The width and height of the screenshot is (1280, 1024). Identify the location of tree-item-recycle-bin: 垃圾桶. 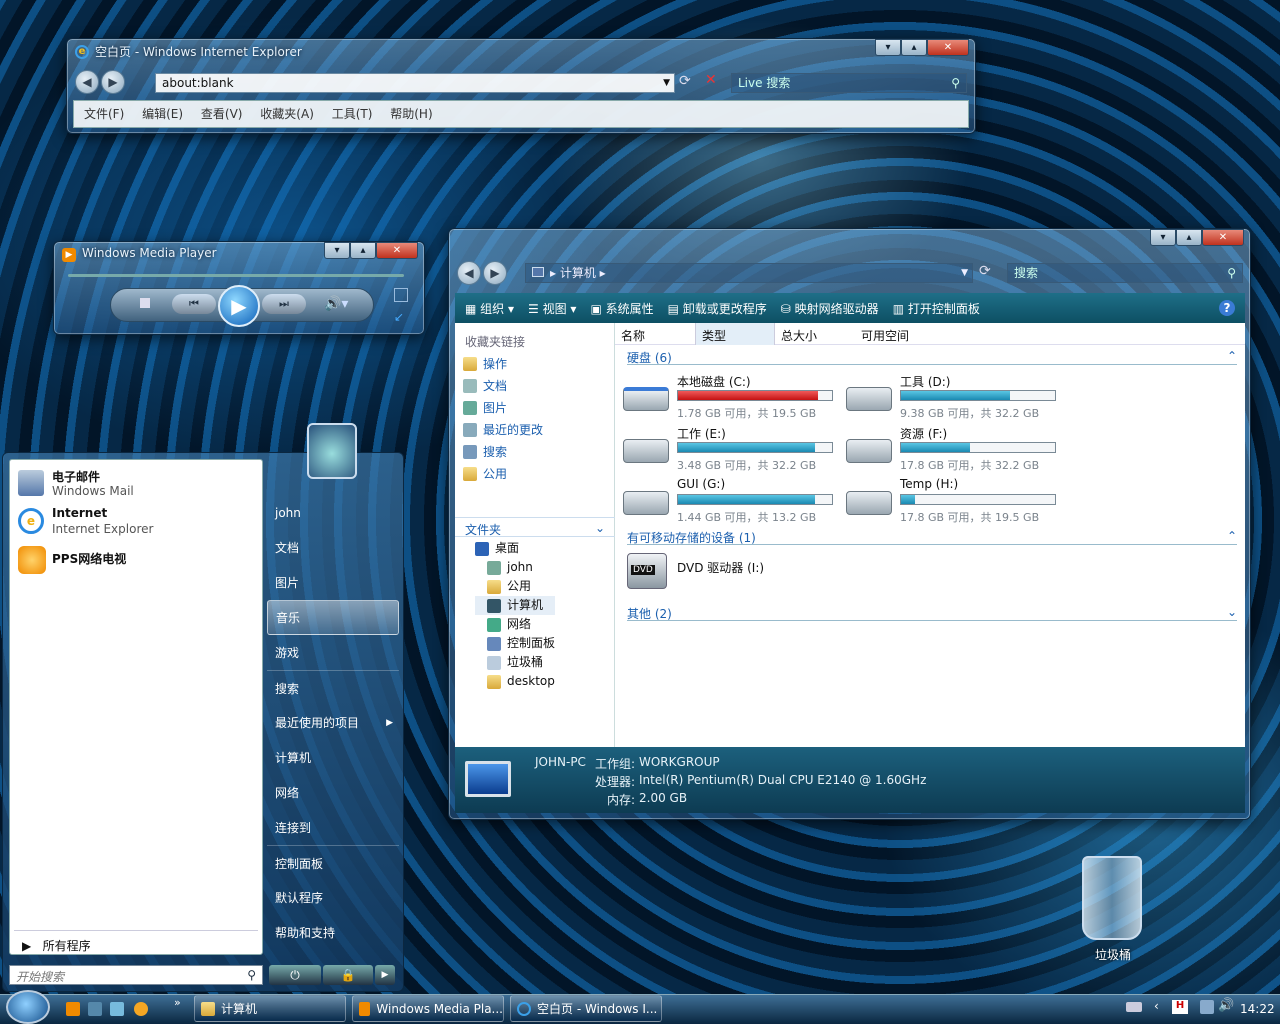
(515, 662).